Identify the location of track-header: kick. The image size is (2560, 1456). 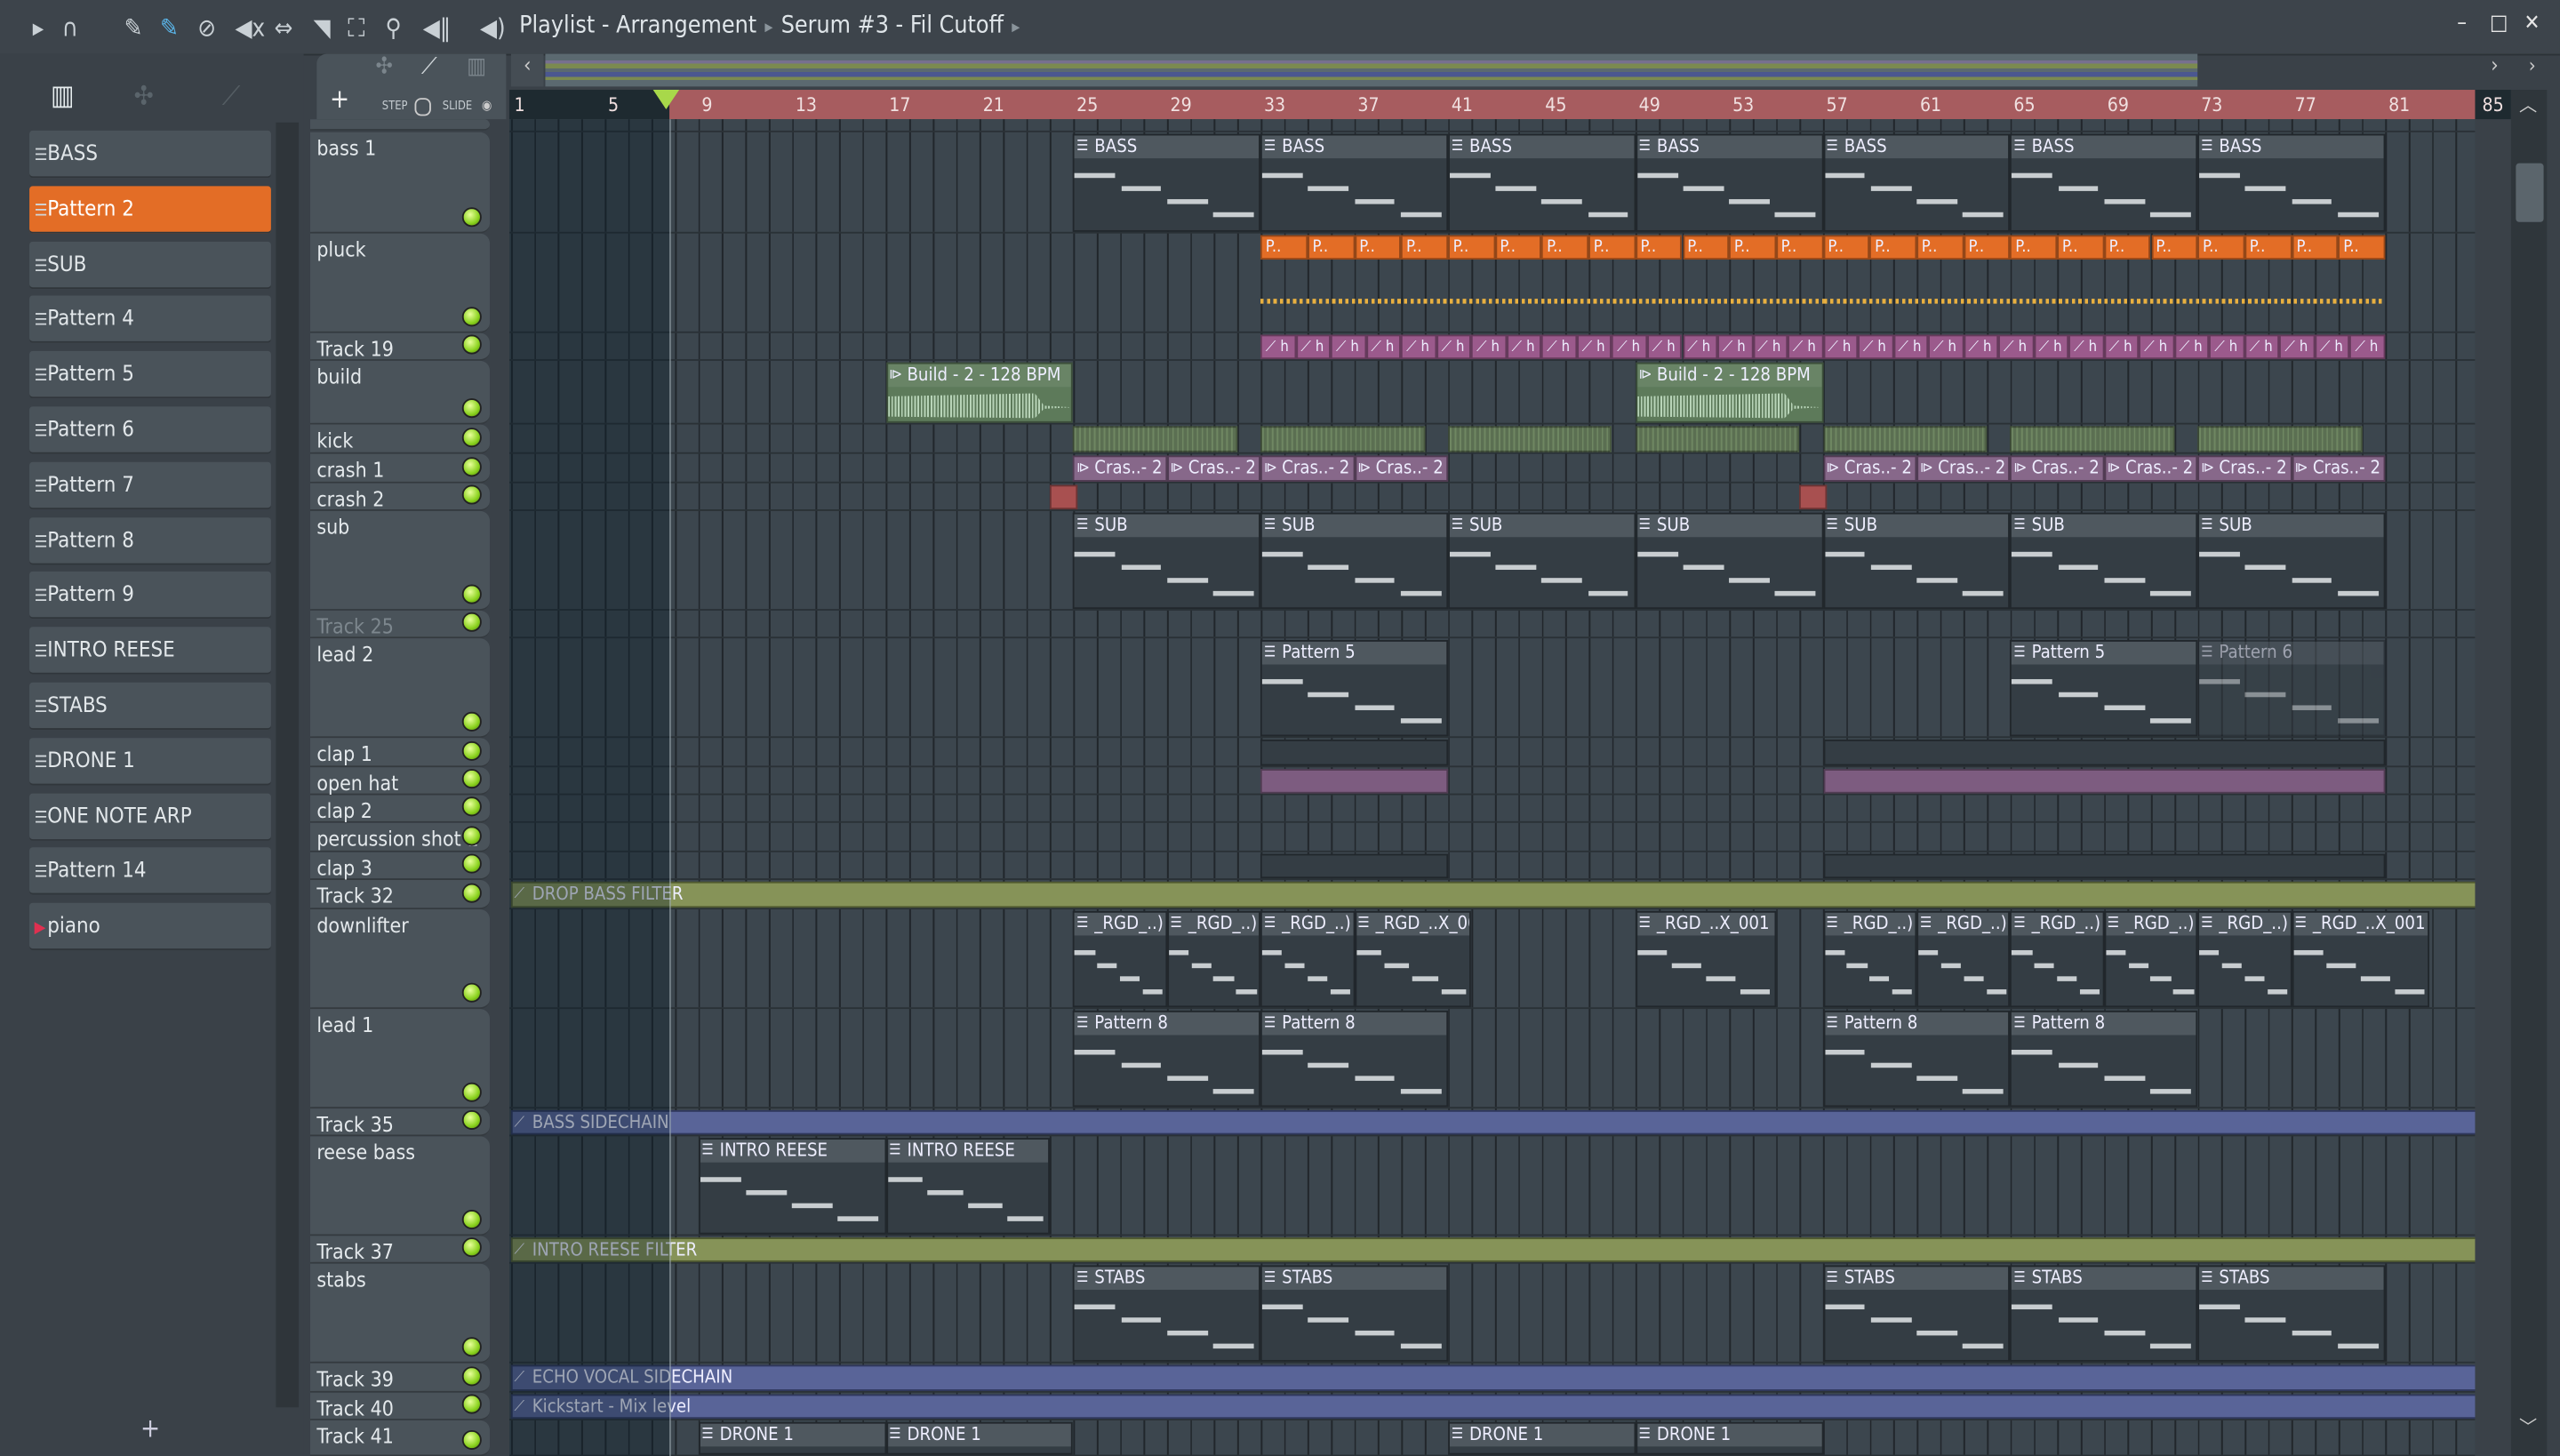
(400, 439).